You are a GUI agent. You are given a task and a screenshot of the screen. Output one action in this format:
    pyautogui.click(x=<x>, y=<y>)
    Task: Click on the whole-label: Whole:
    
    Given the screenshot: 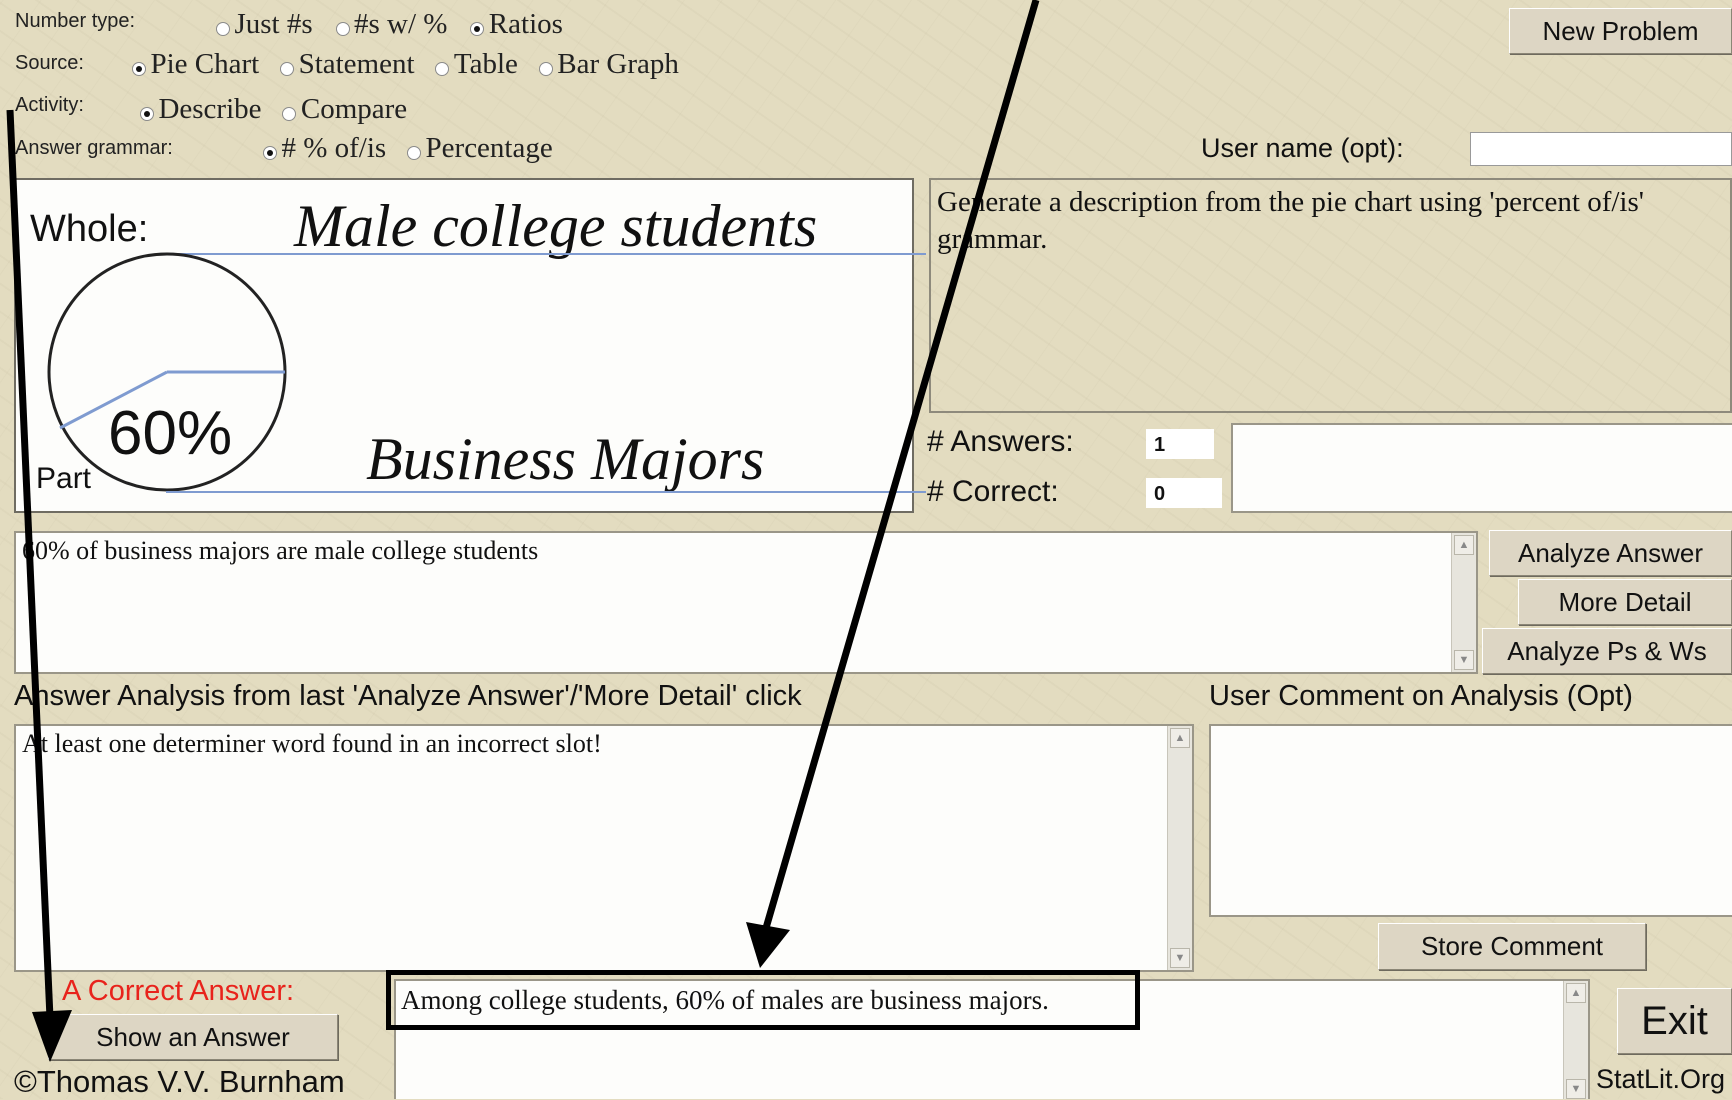 What is the action you would take?
    pyautogui.click(x=89, y=229)
    